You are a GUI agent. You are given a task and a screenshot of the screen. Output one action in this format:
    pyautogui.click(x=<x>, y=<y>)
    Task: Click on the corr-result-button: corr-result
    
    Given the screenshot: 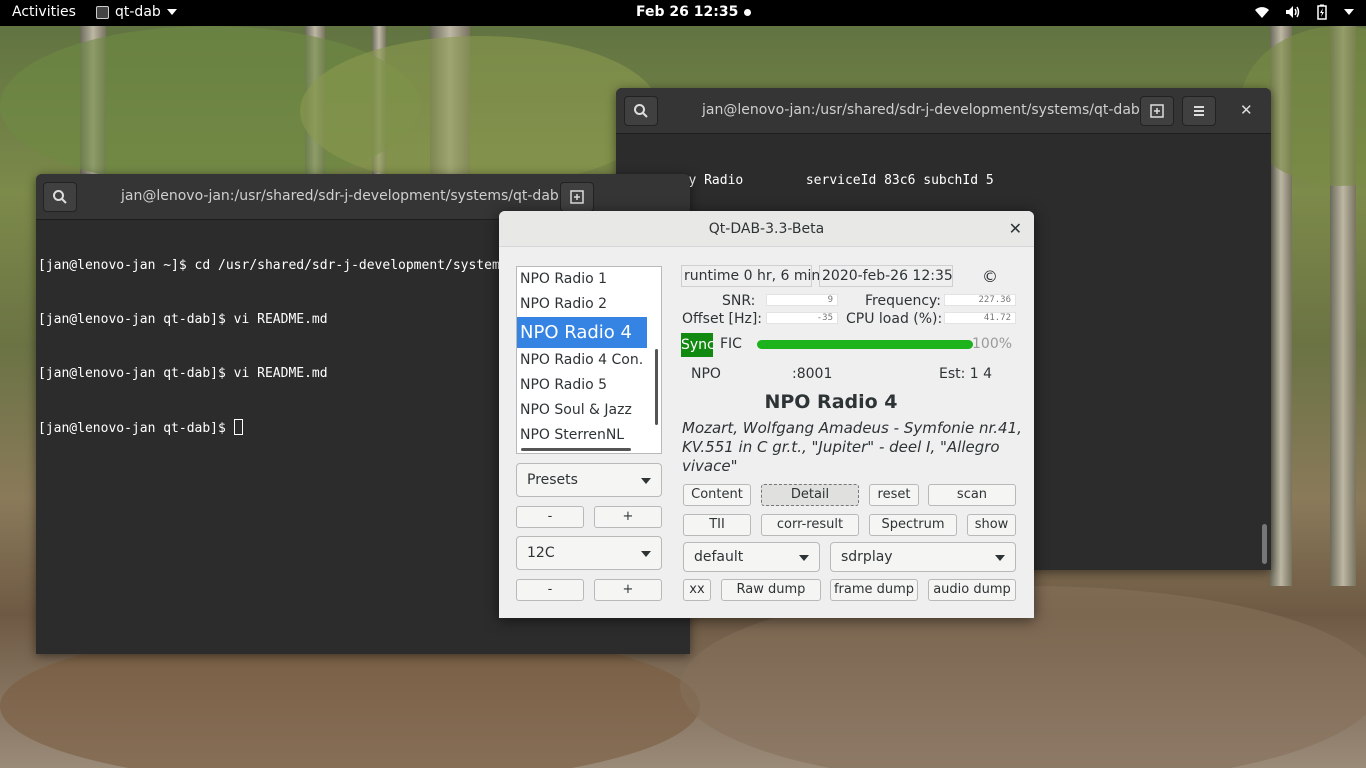 What is the action you would take?
    pyautogui.click(x=810, y=525)
    